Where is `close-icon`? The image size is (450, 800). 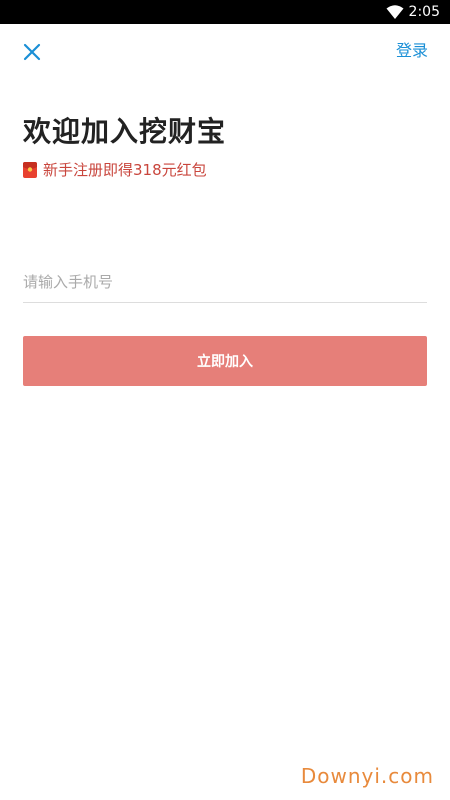 close-icon is located at coordinates (32, 52).